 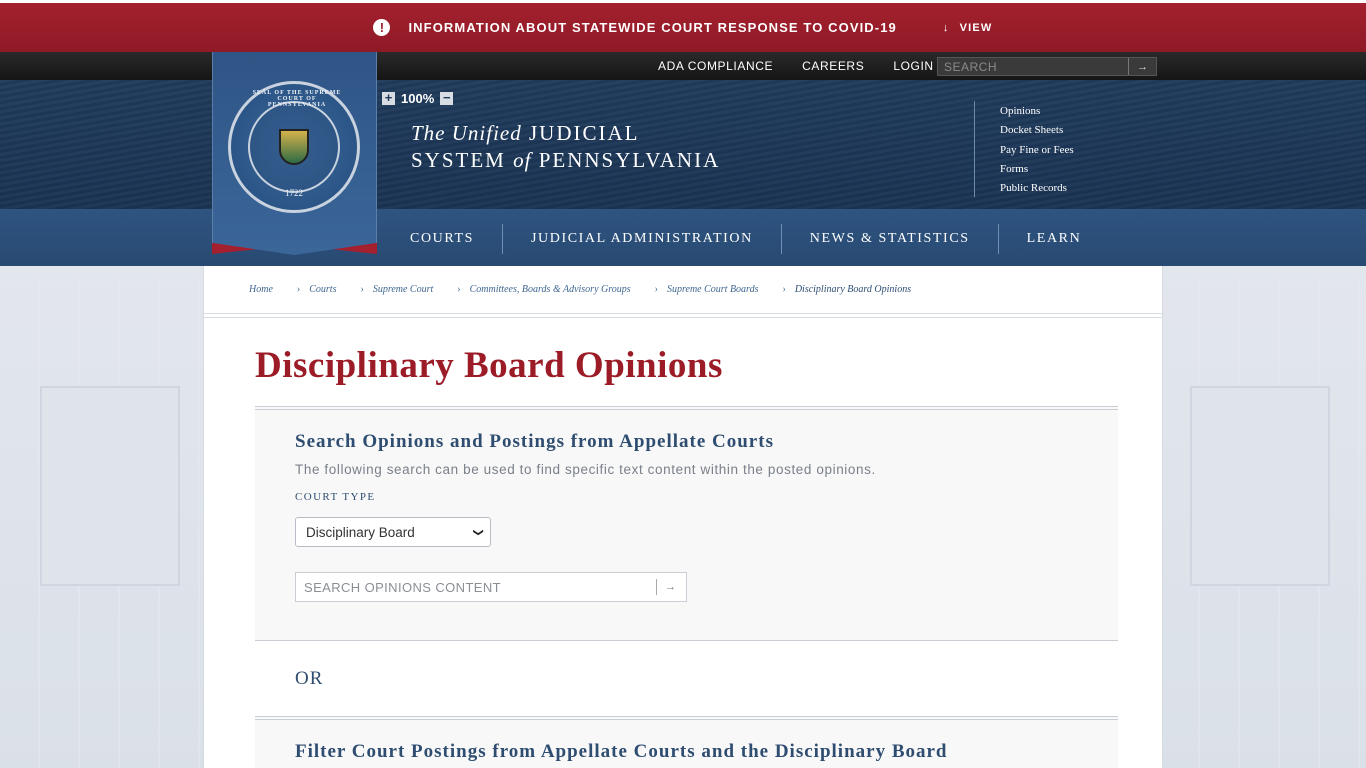 I want to click on breadcrumb-committees: Committees, Boards & Advisory Groups, so click(x=550, y=289).